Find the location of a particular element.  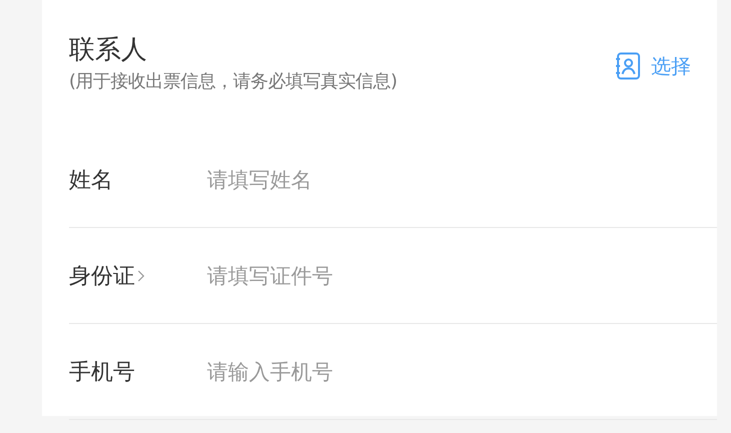

field-label: 姓名 is located at coordinates (91, 180).